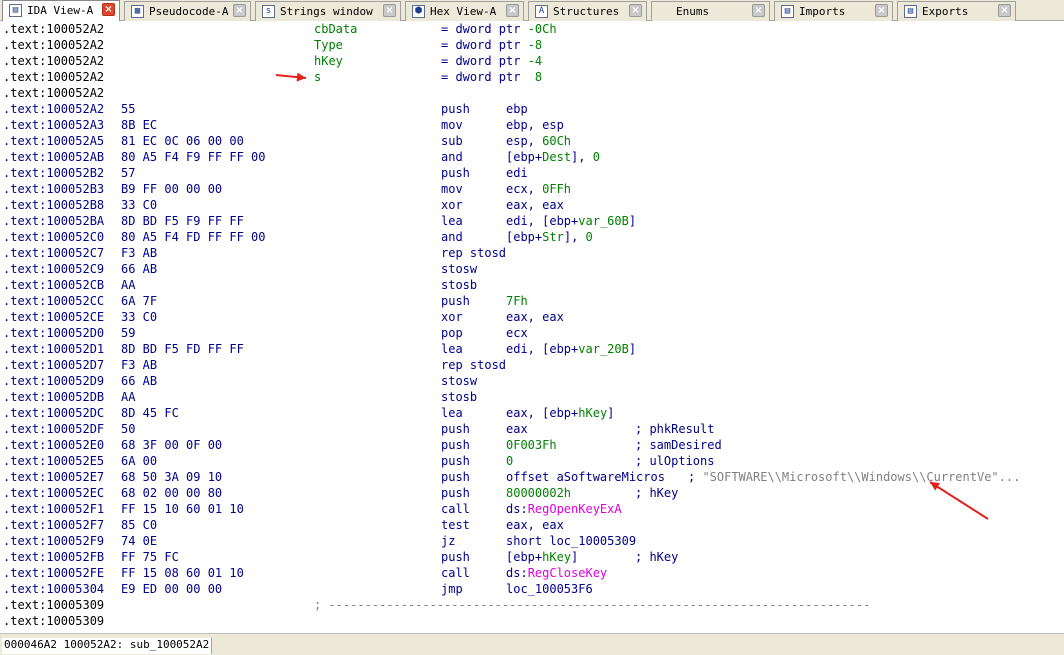 Image resolution: width=1064 pixels, height=655 pixels. I want to click on tab-pseudocode-a: ▦ Pseudocode-A ×, so click(187, 11).